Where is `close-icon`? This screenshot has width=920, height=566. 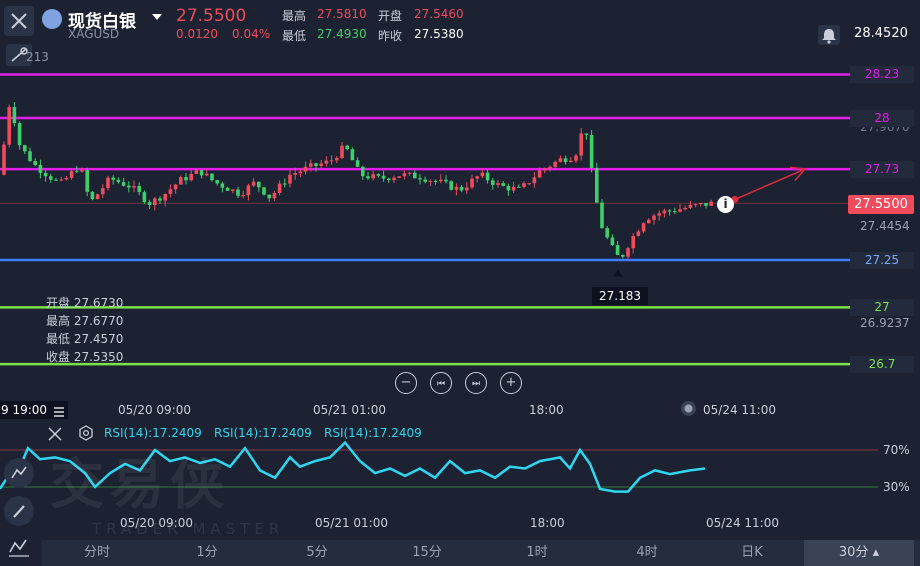 close-icon is located at coordinates (19, 21).